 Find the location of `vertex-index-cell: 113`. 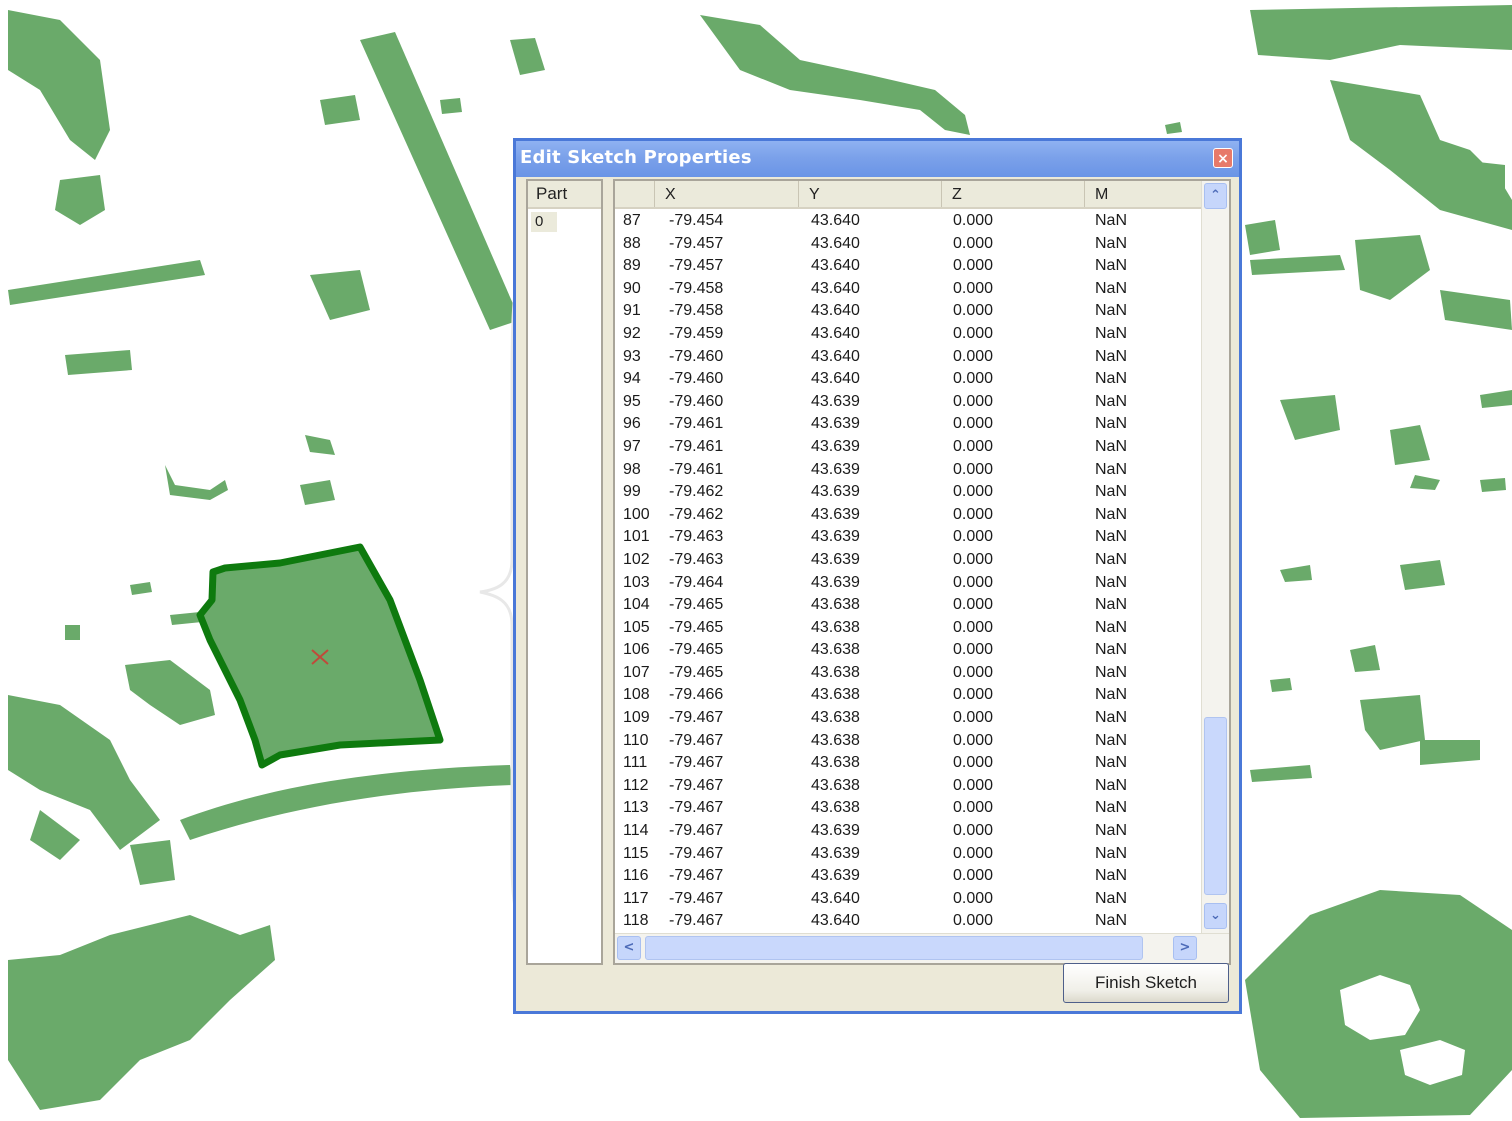

vertex-index-cell: 113 is located at coordinates (636, 808).